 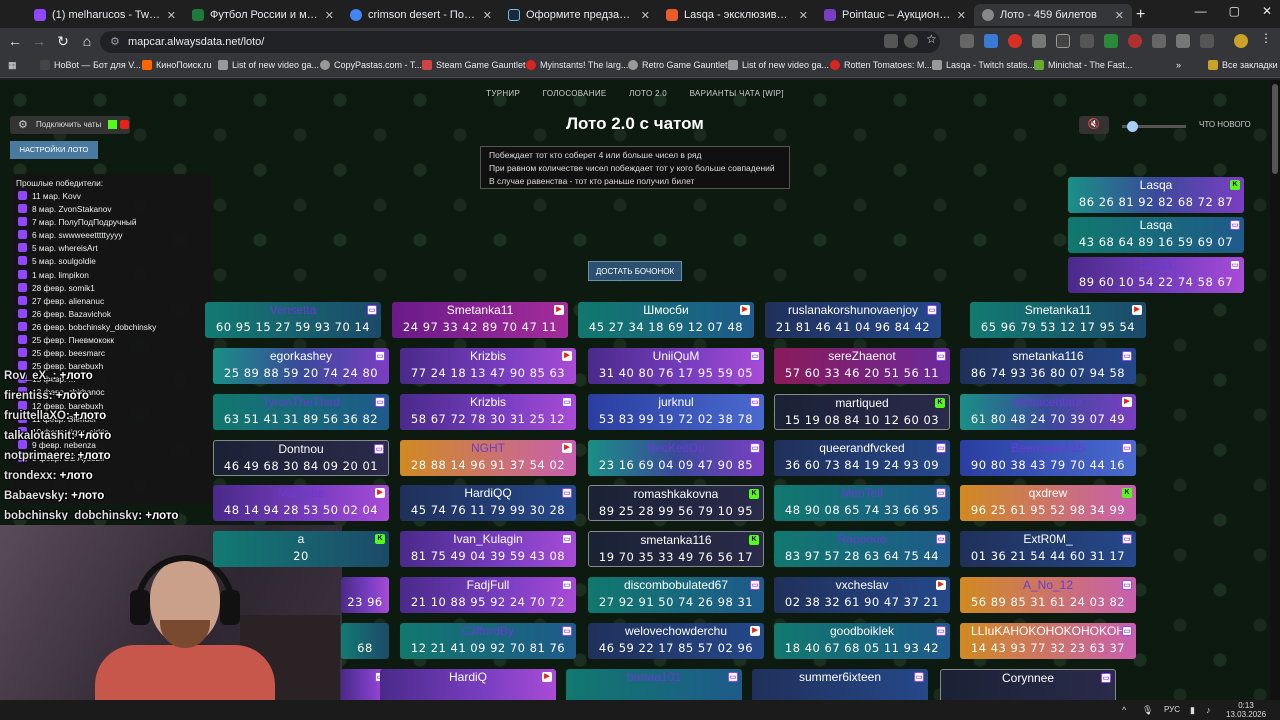 I want to click on loto-ticket: alphacentaur 61 80 48 24 70 39 07 49 ▶, so click(x=1048, y=412).